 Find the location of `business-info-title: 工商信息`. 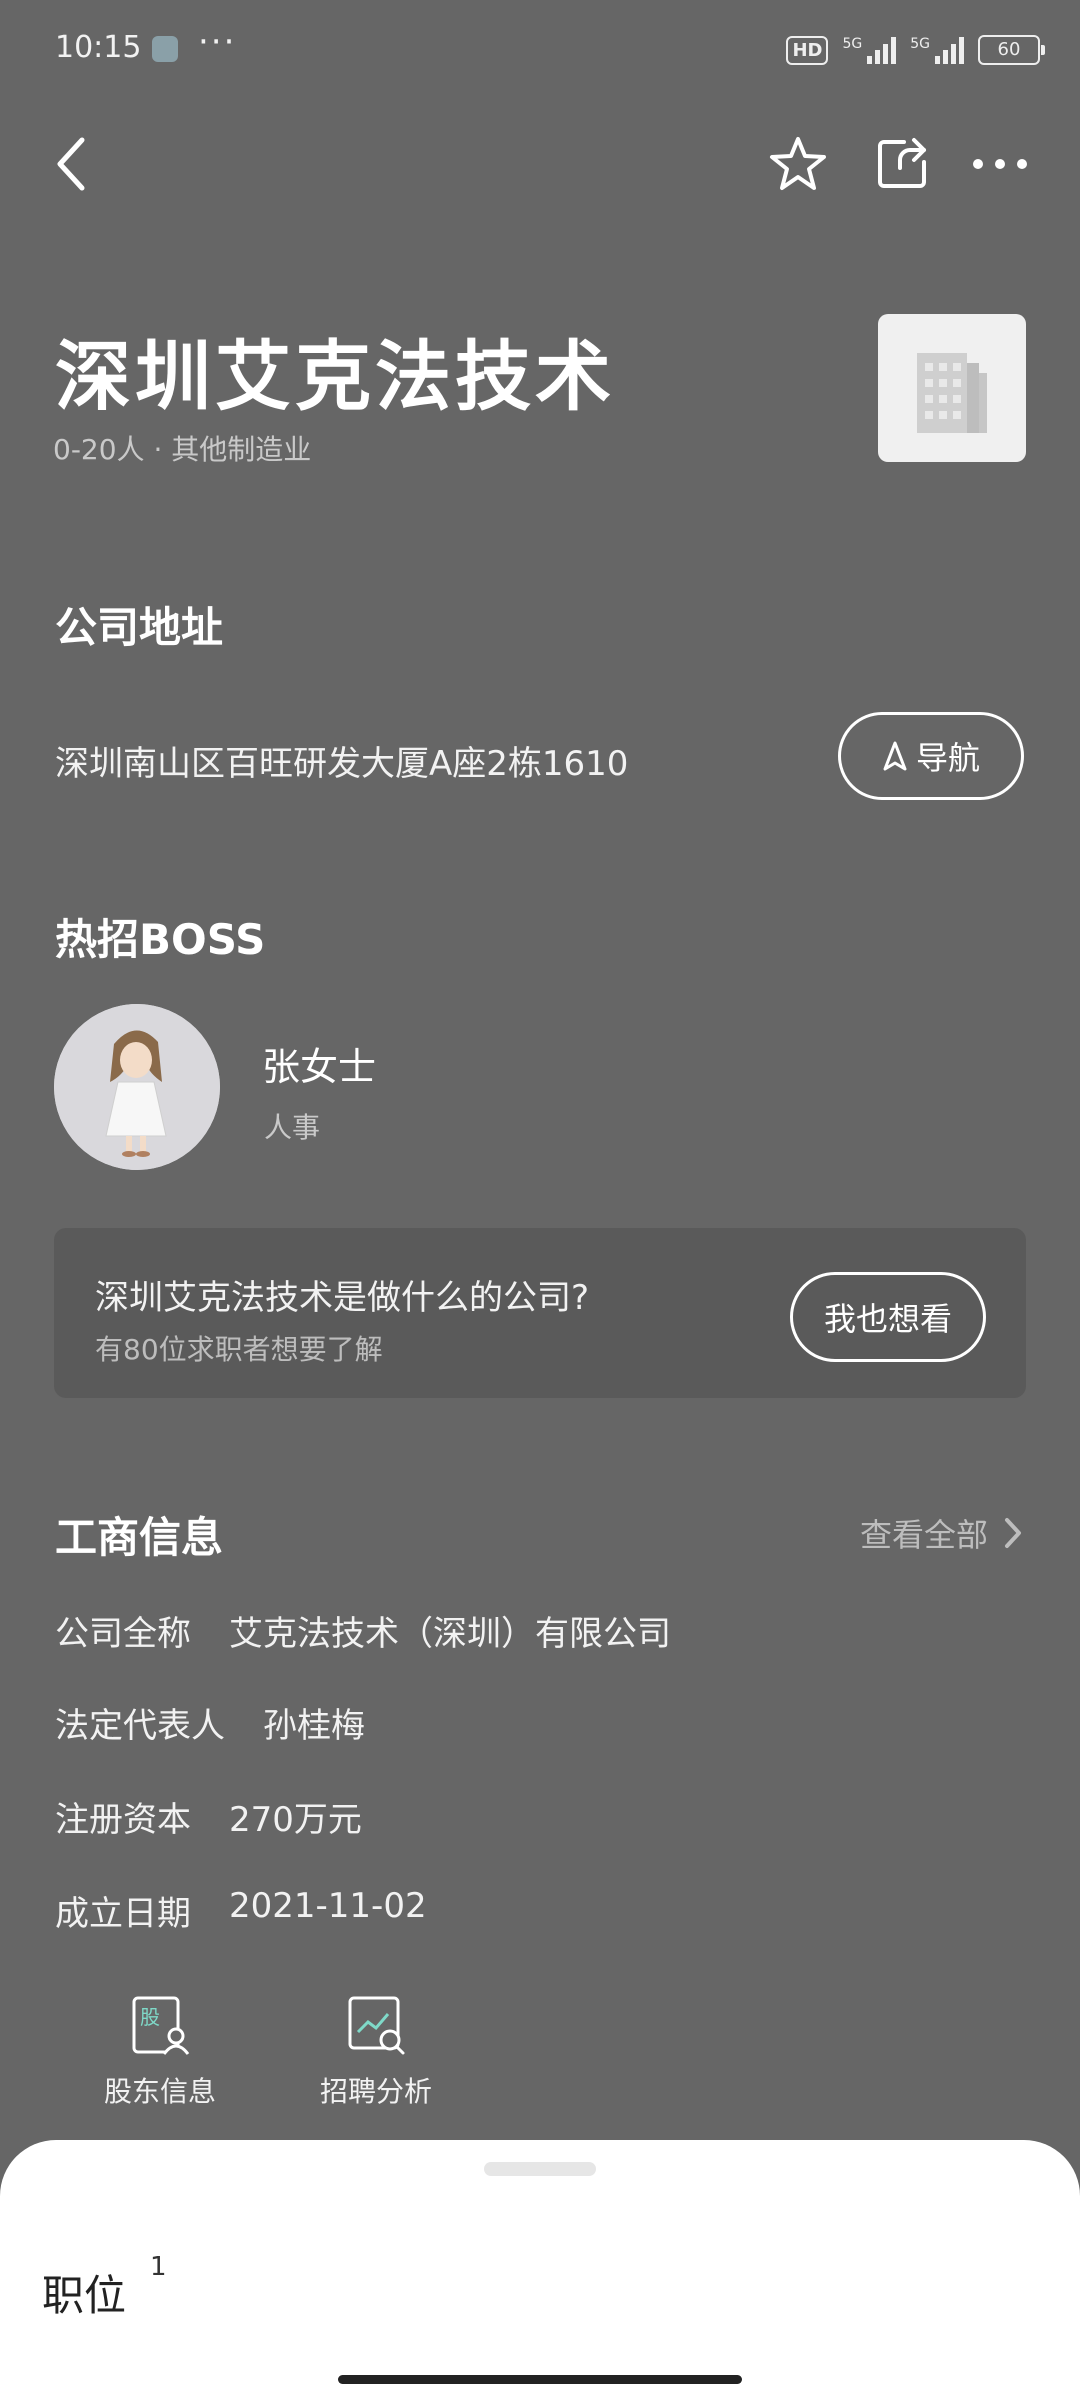

business-info-title: 工商信息 is located at coordinates (139, 1537).